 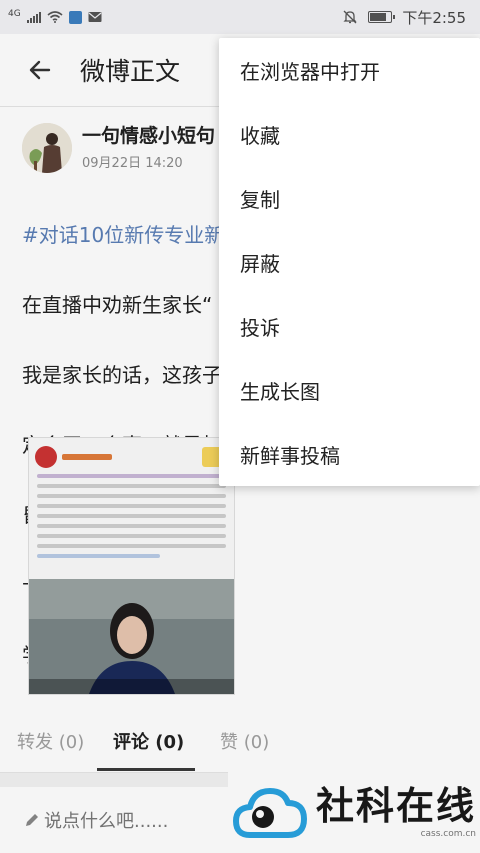 I want to click on menu-item-long-image: 生成长图, so click(x=349, y=390).